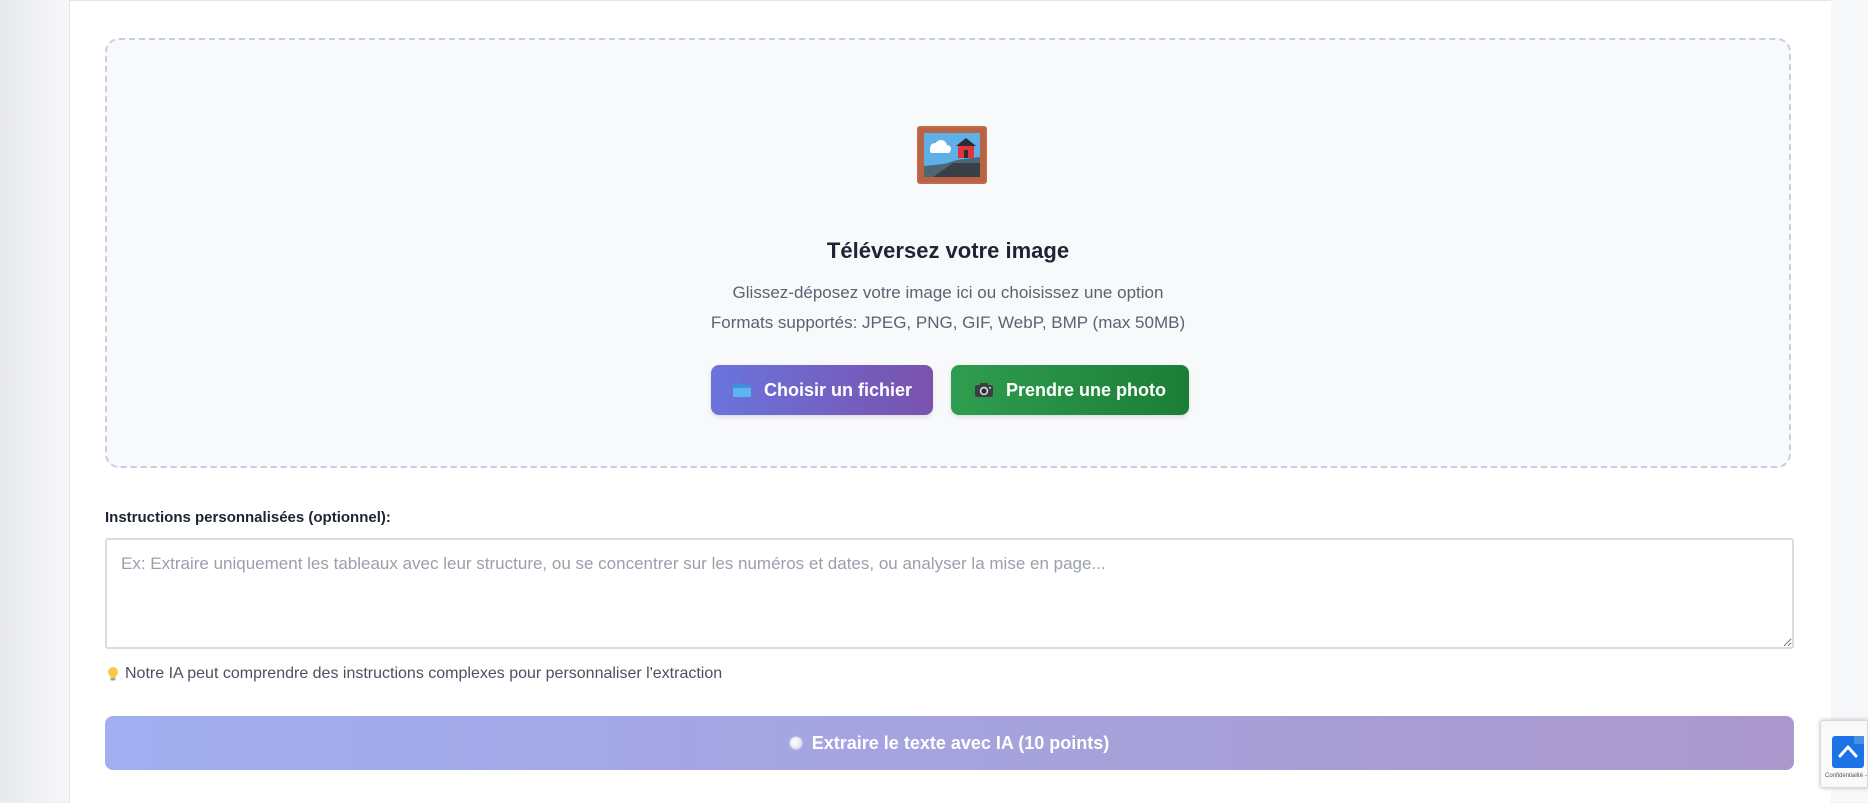  What do you see at coordinates (34, 401) in the screenshot?
I see `page-left-margin` at bounding box center [34, 401].